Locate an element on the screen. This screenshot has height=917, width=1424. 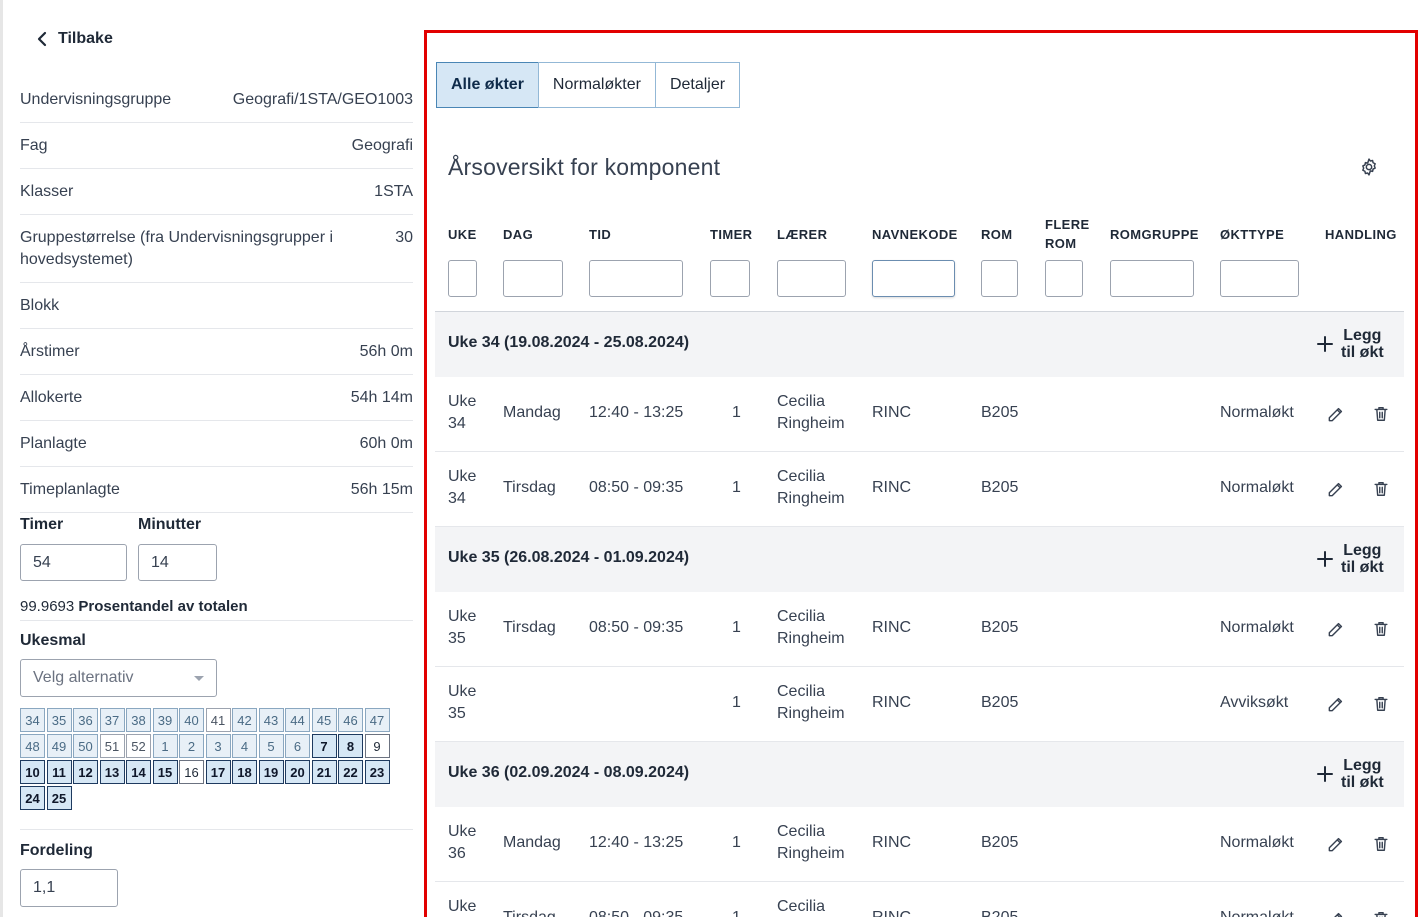
week-toggle: 5 is located at coordinates (271, 746).